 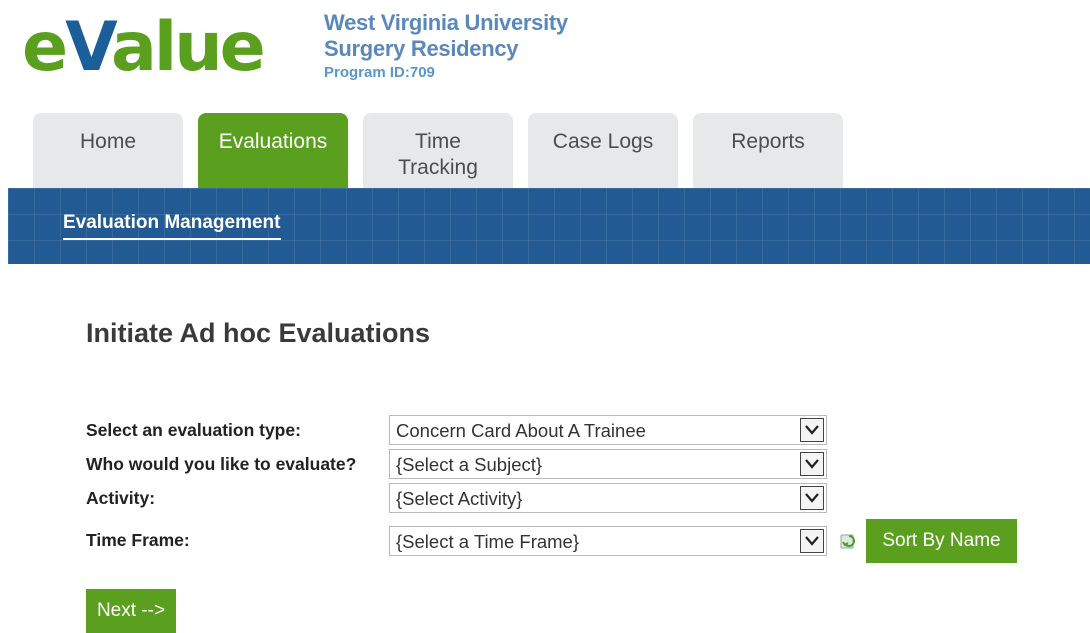 What do you see at coordinates (549, 226) in the screenshot?
I see `sub-navigation-bar: Evaluation Management` at bounding box center [549, 226].